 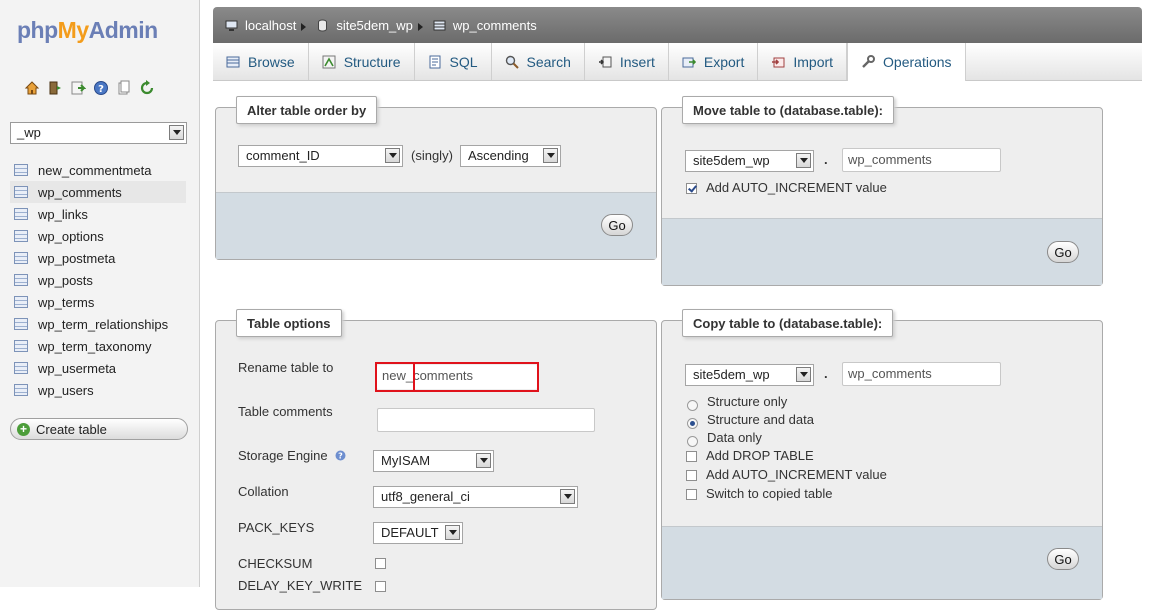 What do you see at coordinates (691, 188) in the screenshot?
I see `move-auto-increment-checkbox` at bounding box center [691, 188].